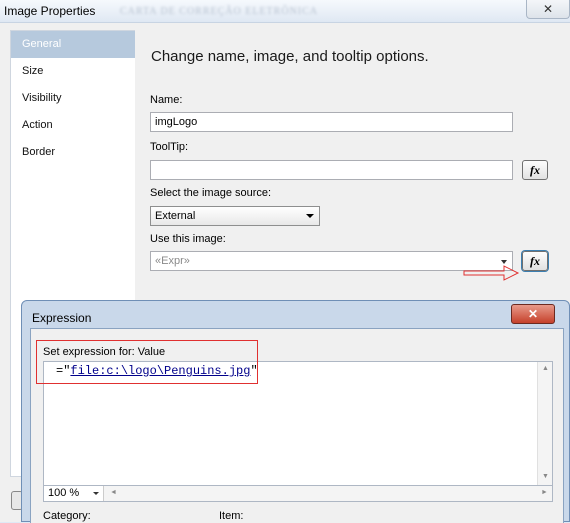  What do you see at coordinates (175, 216) in the screenshot?
I see `image-source-value: External` at bounding box center [175, 216].